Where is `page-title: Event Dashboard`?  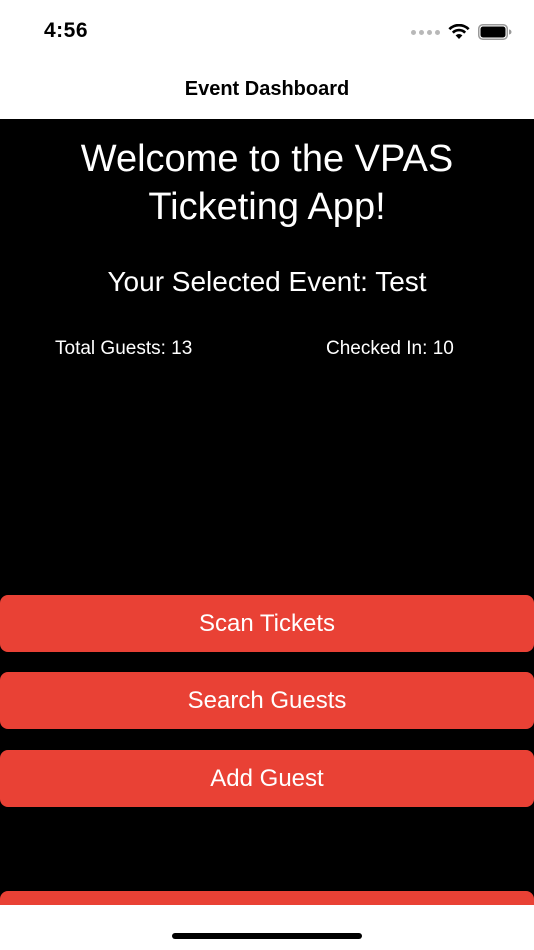 page-title: Event Dashboard is located at coordinates (267, 89).